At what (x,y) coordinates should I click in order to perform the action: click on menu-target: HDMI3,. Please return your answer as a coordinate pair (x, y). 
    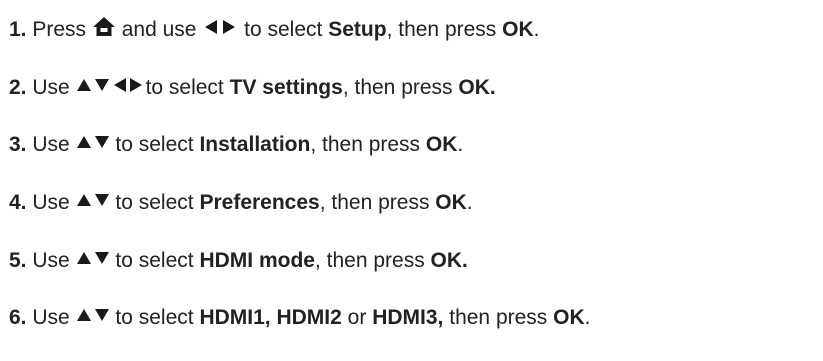
    Looking at the image, I should click on (408, 317).